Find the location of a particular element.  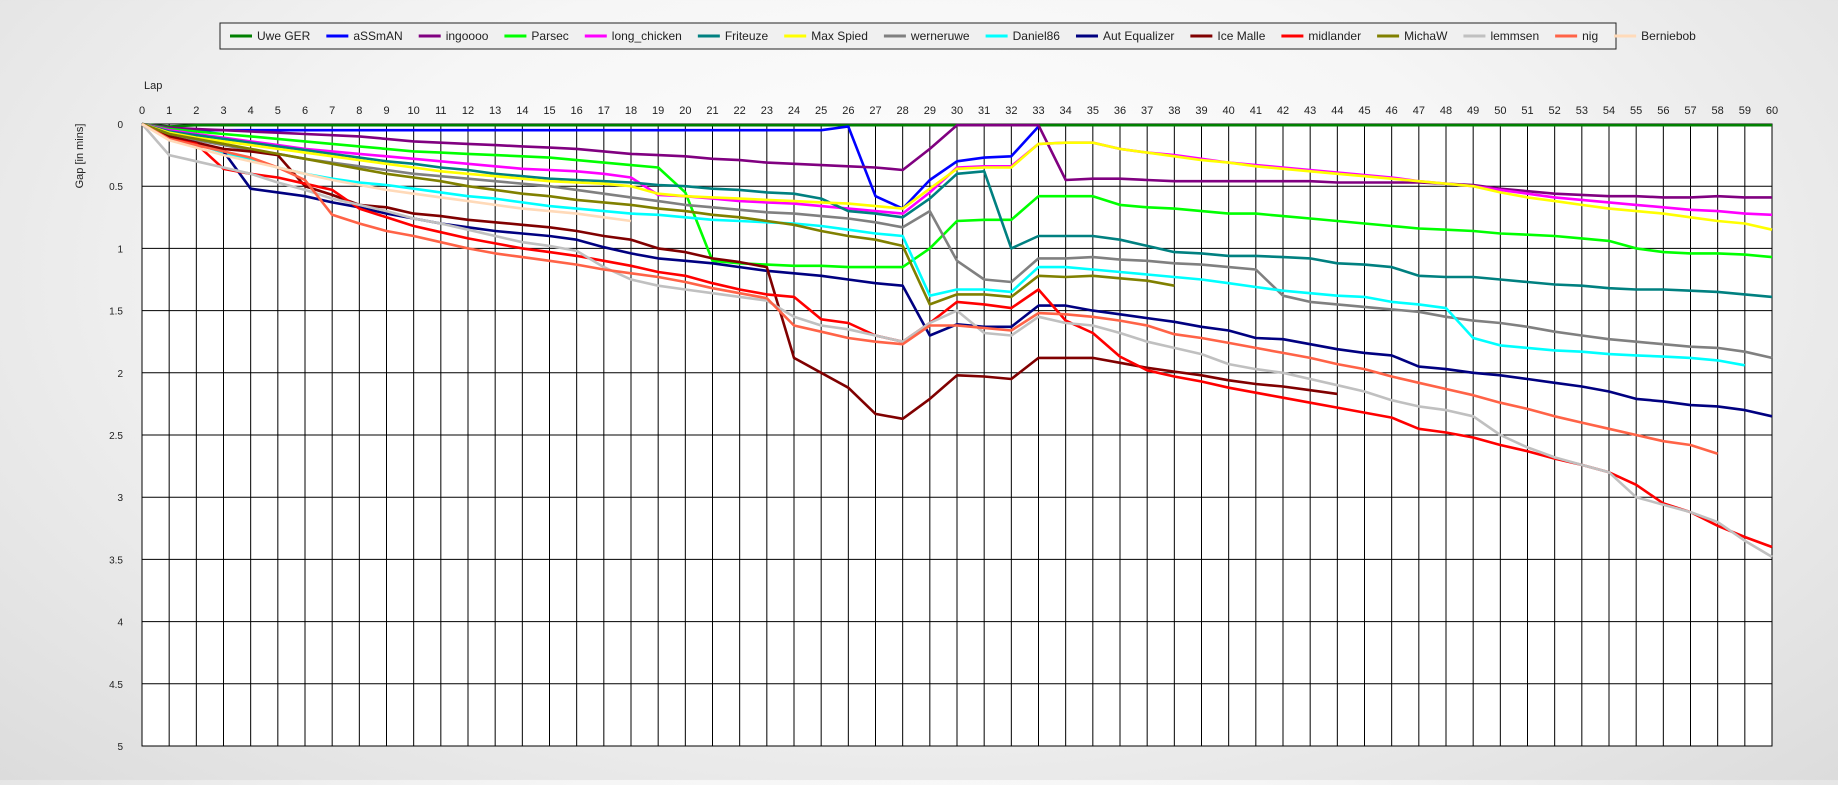

legend-label: Max Spied is located at coordinates (839, 36).